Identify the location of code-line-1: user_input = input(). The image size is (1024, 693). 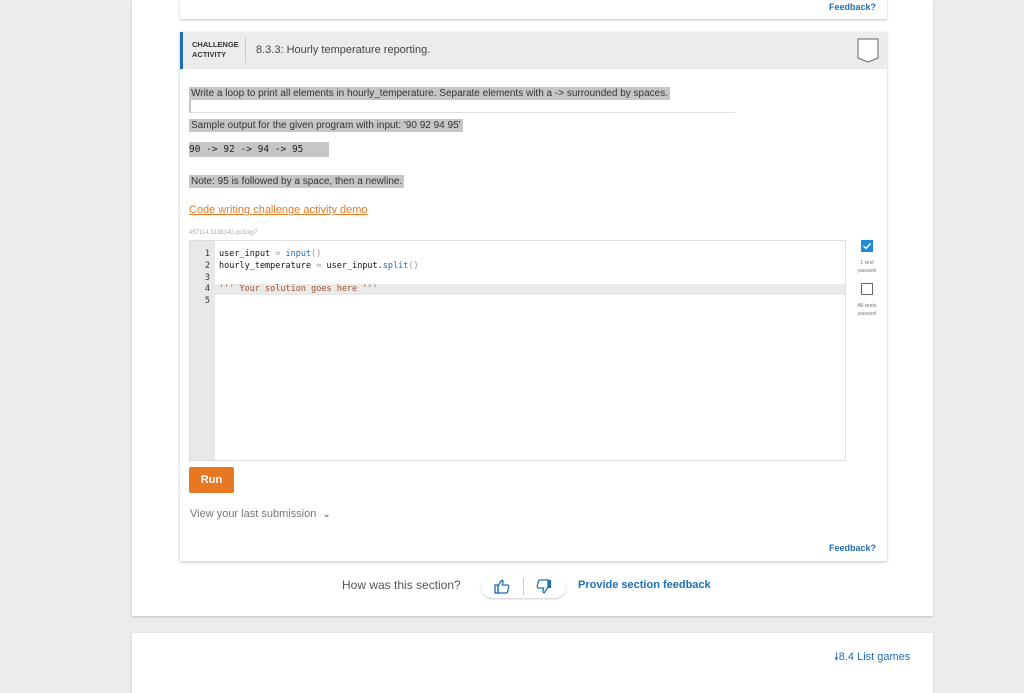
(270, 254).